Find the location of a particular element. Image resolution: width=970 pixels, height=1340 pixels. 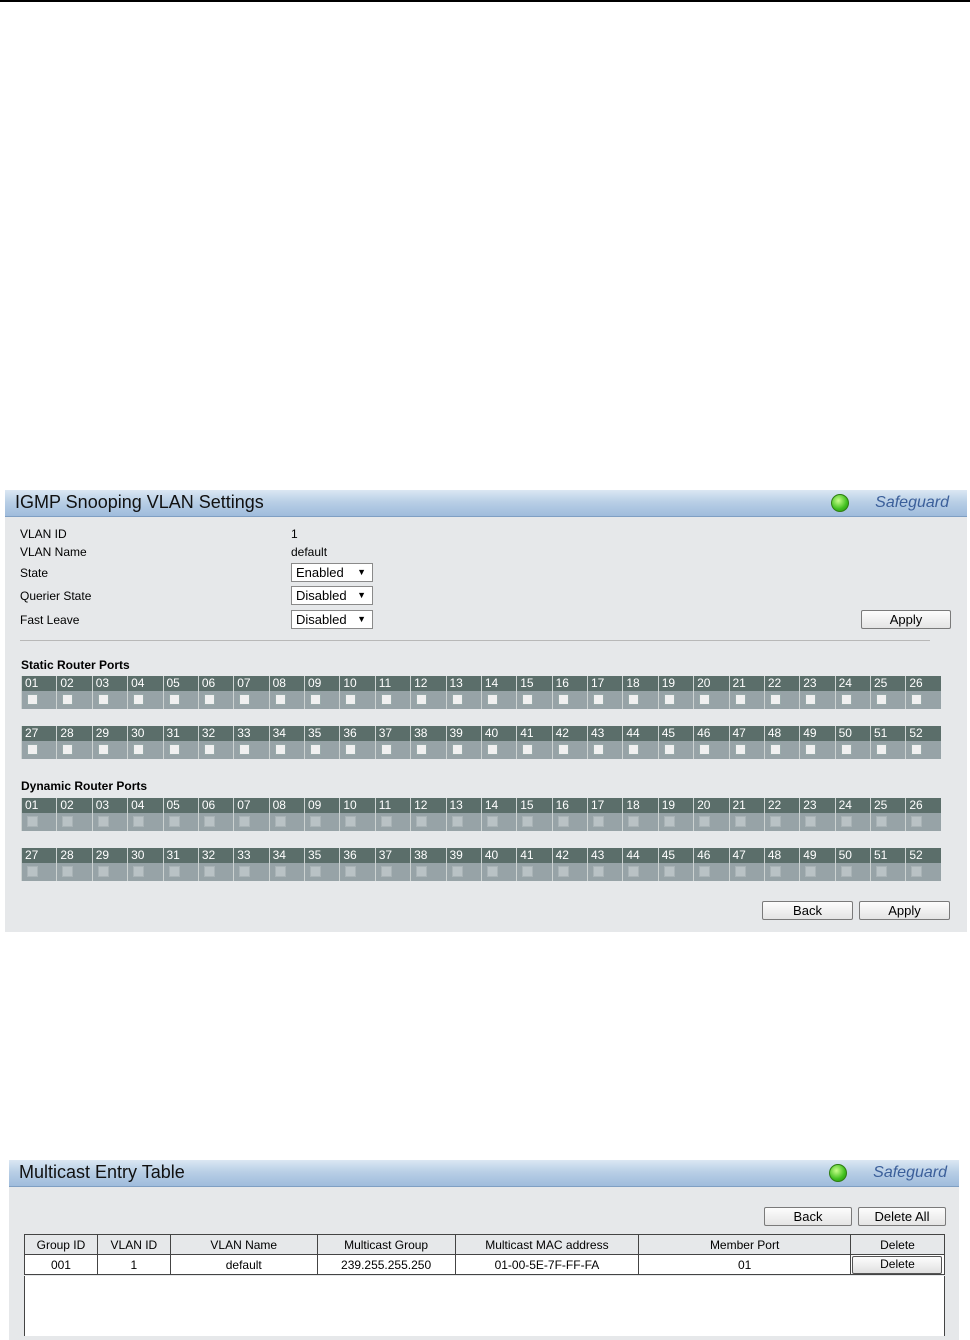

querier-state-select: Disabled ▼ is located at coordinates (332, 595).